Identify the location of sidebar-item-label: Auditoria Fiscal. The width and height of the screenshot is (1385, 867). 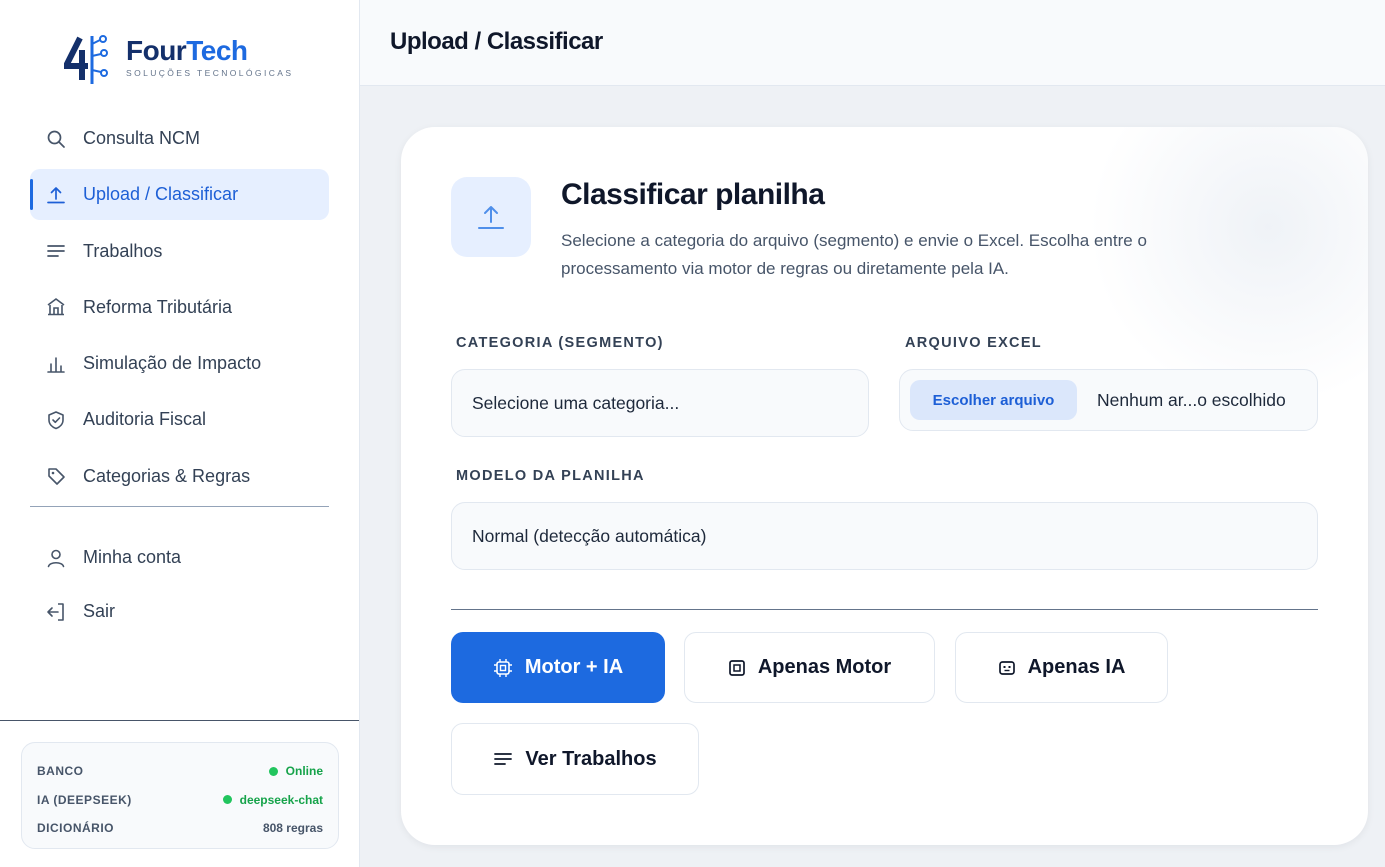
(145, 419).